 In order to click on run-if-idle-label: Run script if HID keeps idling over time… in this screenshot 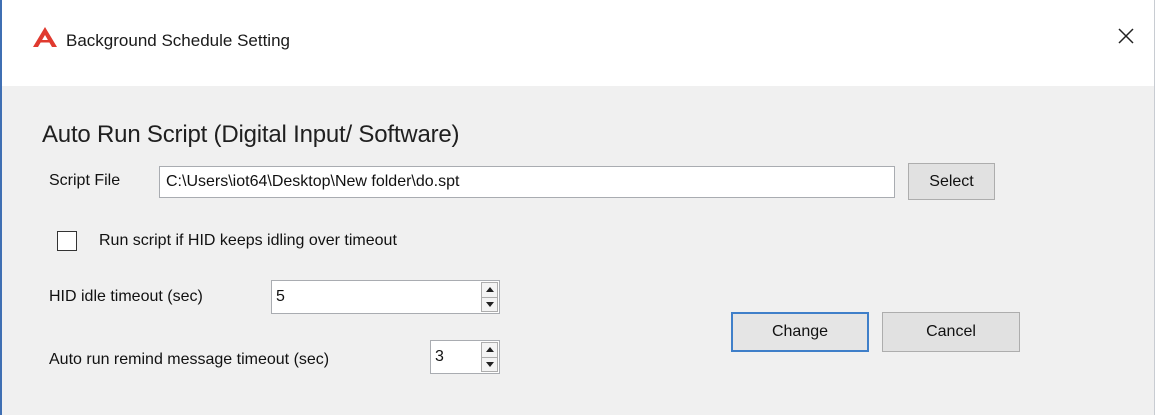, I will do `click(248, 240)`.